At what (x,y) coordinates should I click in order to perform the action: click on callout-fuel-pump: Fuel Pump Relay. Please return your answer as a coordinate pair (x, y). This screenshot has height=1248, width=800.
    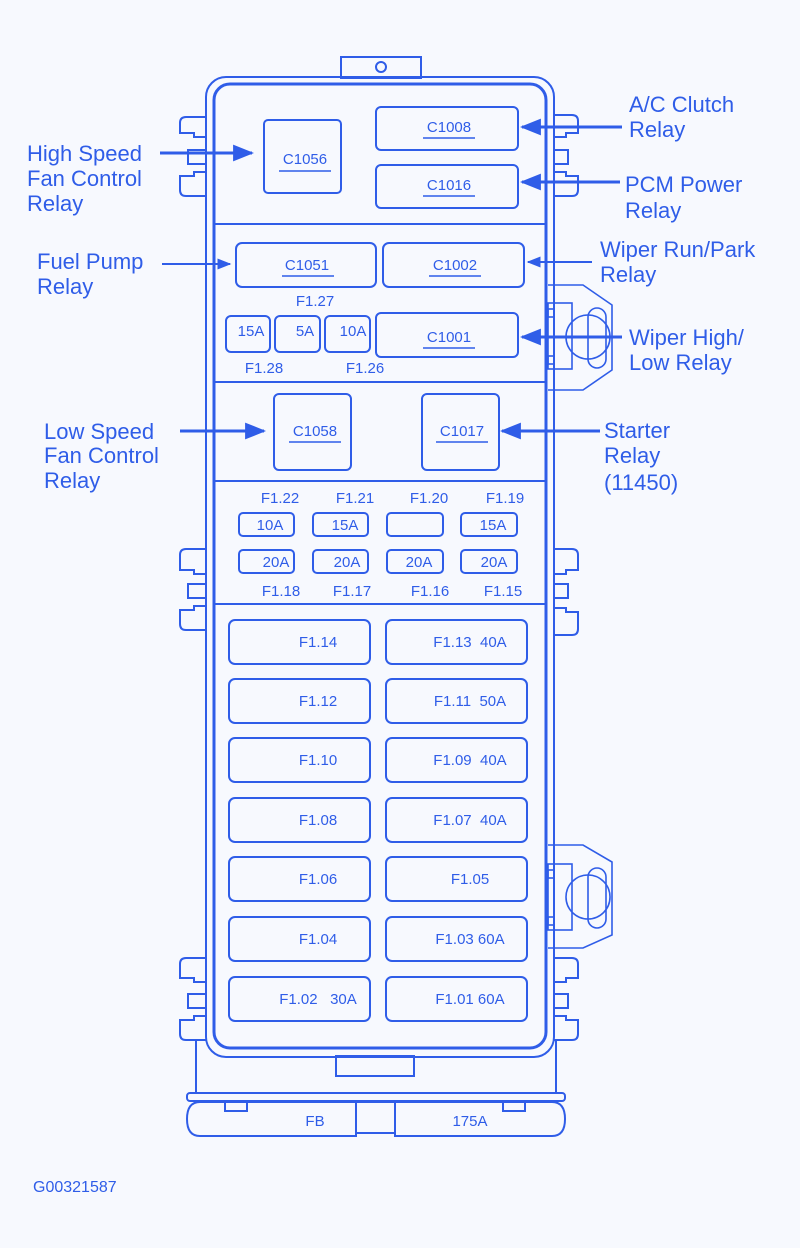
    Looking at the image, I should click on (93, 274).